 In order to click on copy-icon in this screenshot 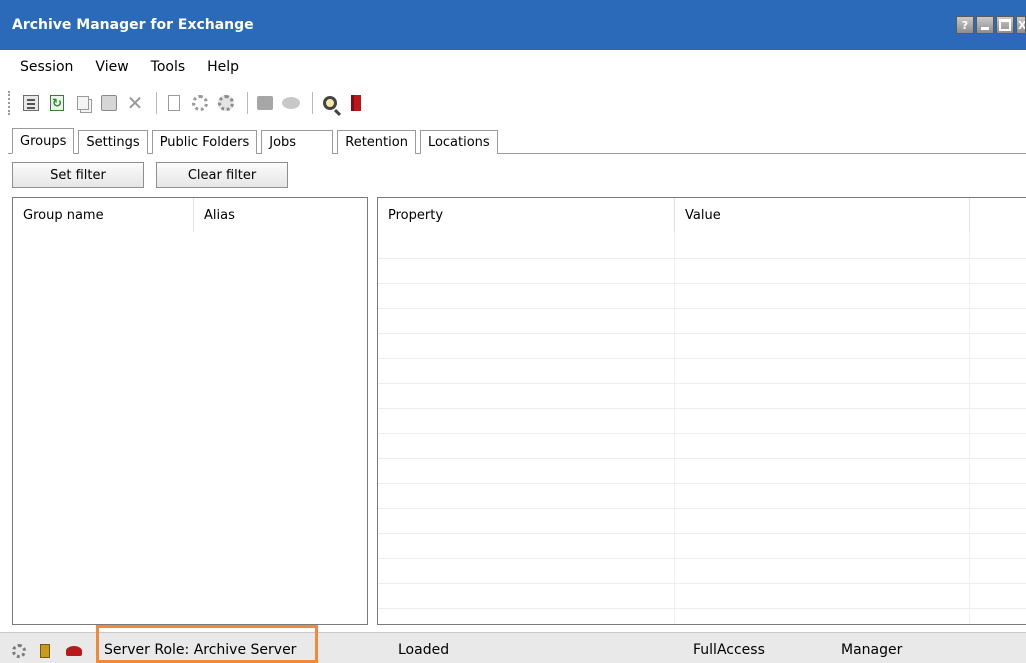, I will do `click(83, 103)`.